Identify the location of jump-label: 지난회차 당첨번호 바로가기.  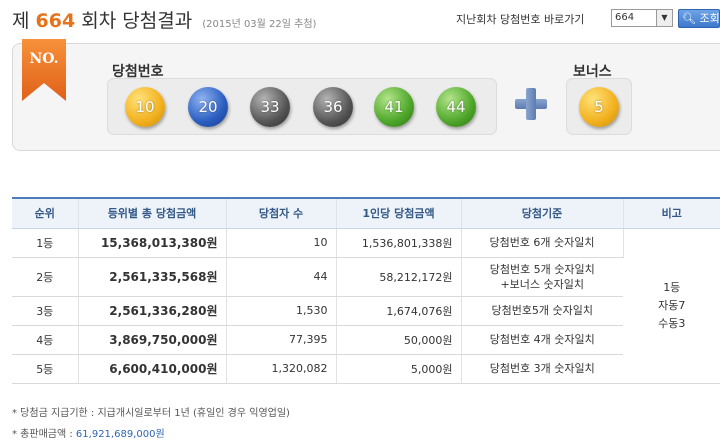
(520, 19).